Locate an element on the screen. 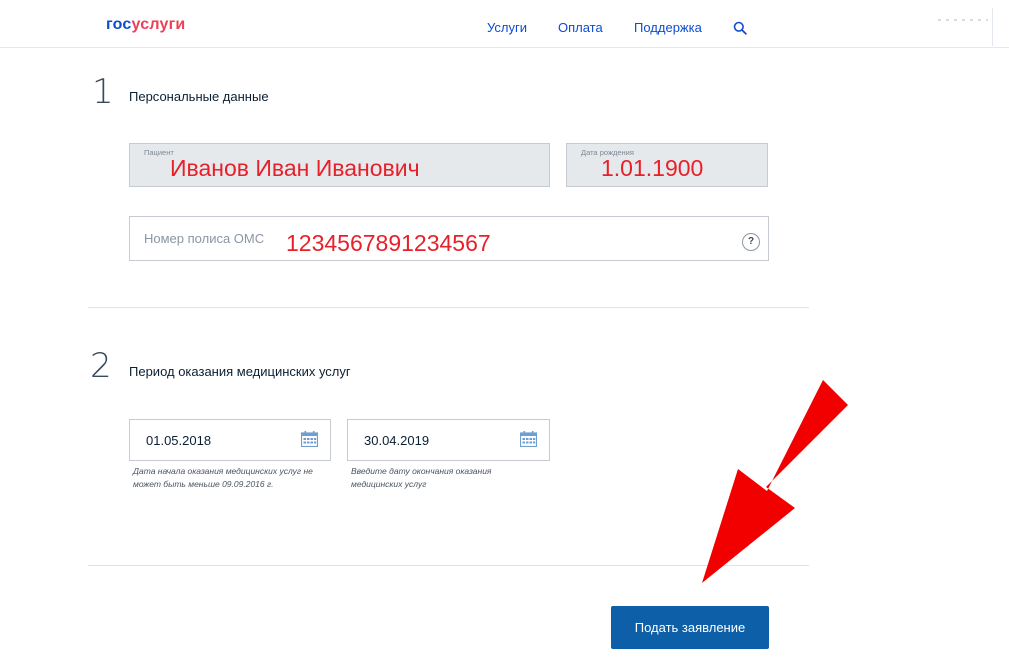 Image resolution: width=1009 pixels, height=660 pixels. patient-field: Пациент Иванов Иван Иванович is located at coordinates (339, 165).